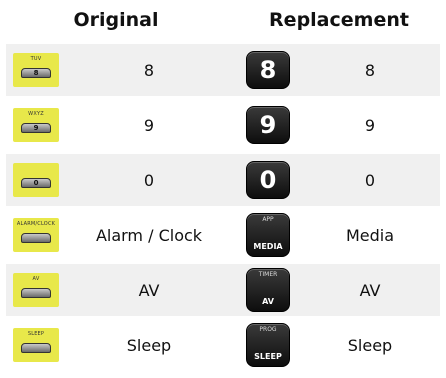 This screenshot has width=446, height=378. What do you see at coordinates (36, 125) in the screenshot?
I see `original-button-icon: WXYZ 9` at bounding box center [36, 125].